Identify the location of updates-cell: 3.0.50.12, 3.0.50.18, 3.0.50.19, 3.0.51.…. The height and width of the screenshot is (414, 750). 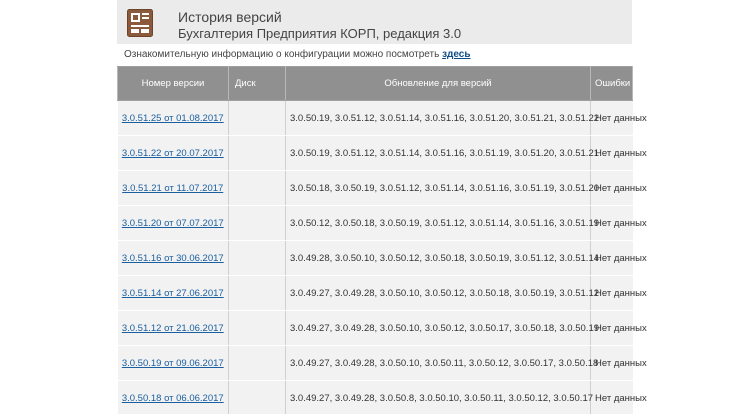
(442, 223).